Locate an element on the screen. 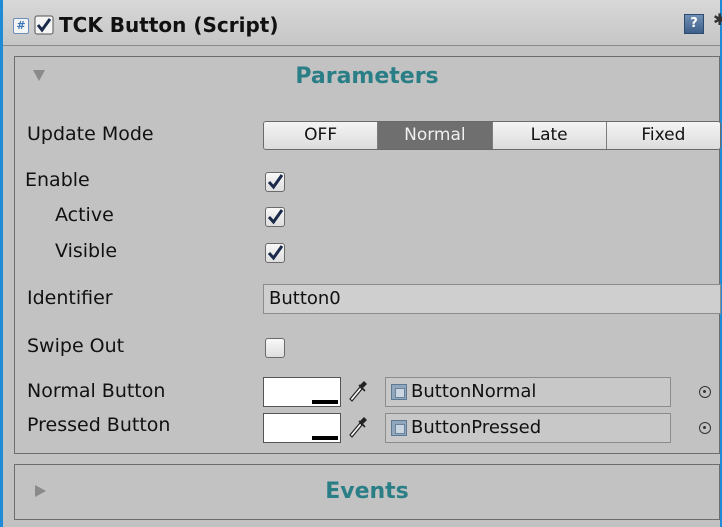 The image size is (722, 527). swipe-out-label: Swipe Out is located at coordinates (76, 346).